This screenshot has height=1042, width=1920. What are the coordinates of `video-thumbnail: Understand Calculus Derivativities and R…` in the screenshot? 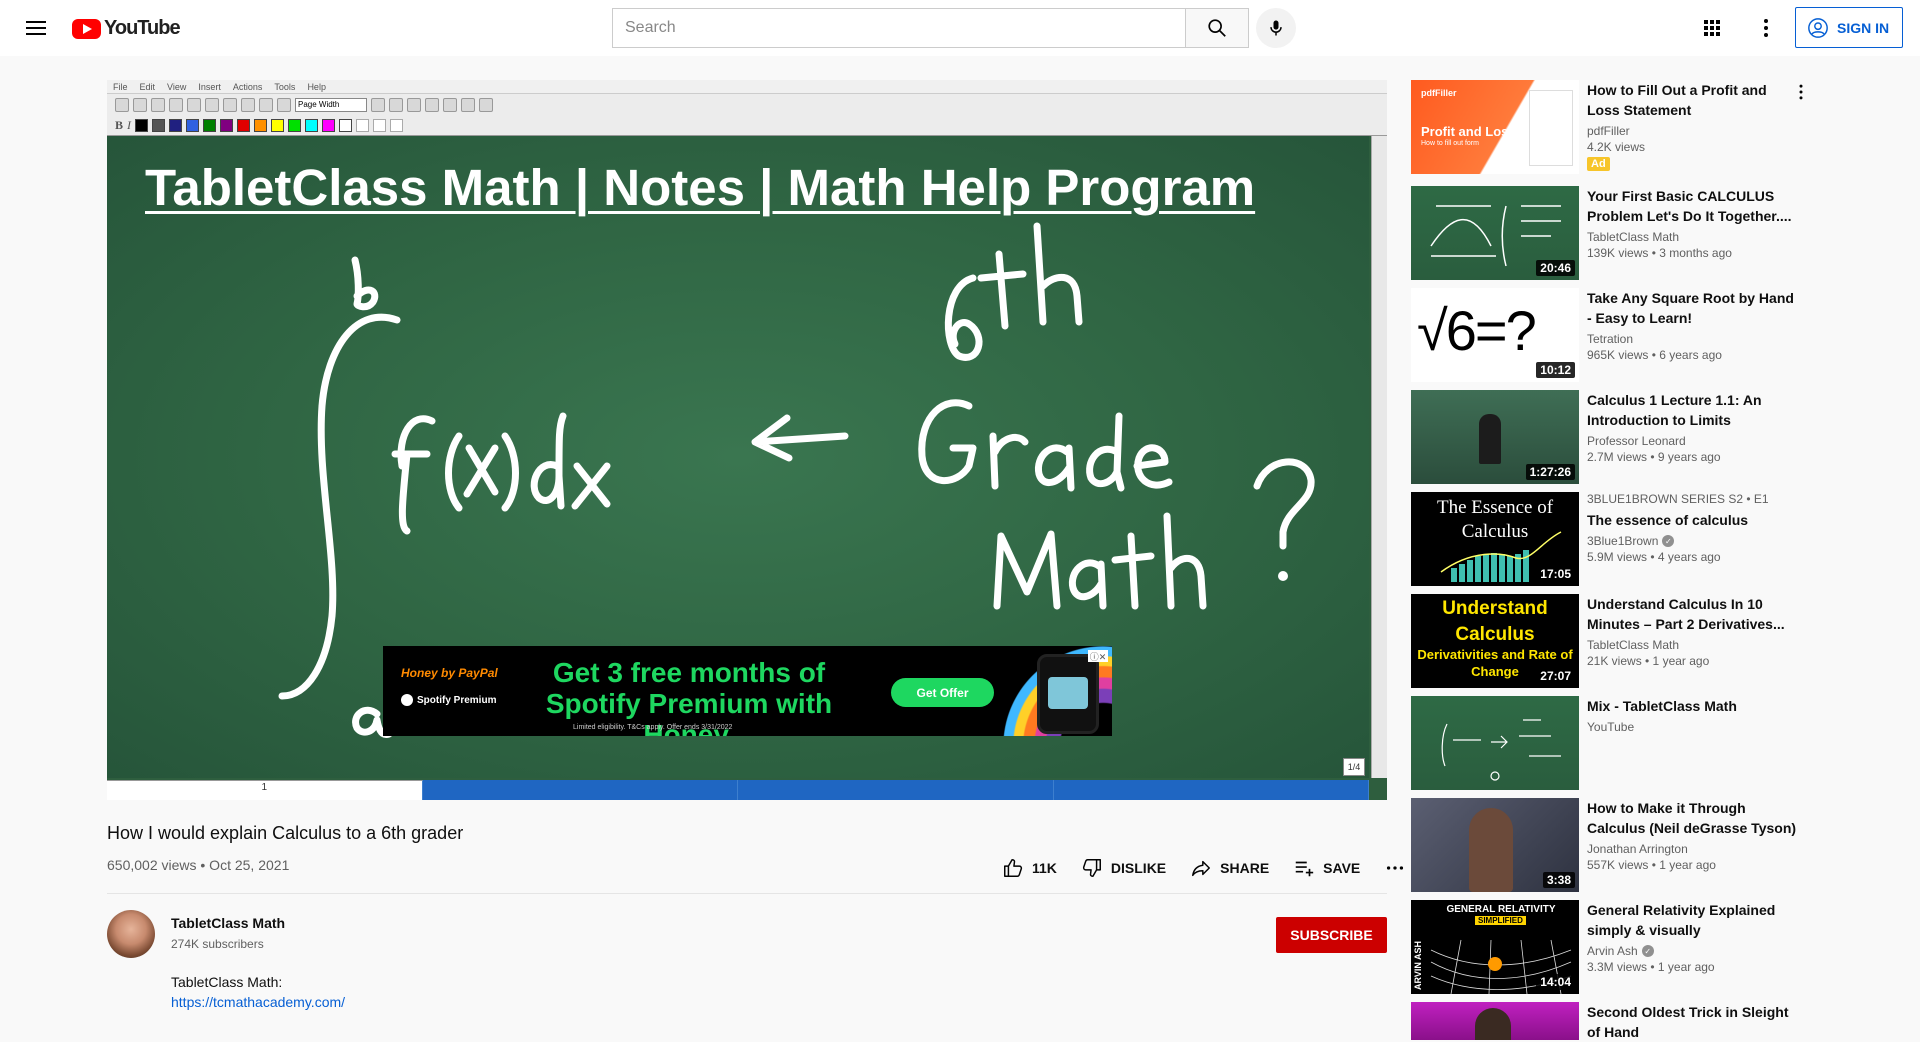 It's located at (1495, 641).